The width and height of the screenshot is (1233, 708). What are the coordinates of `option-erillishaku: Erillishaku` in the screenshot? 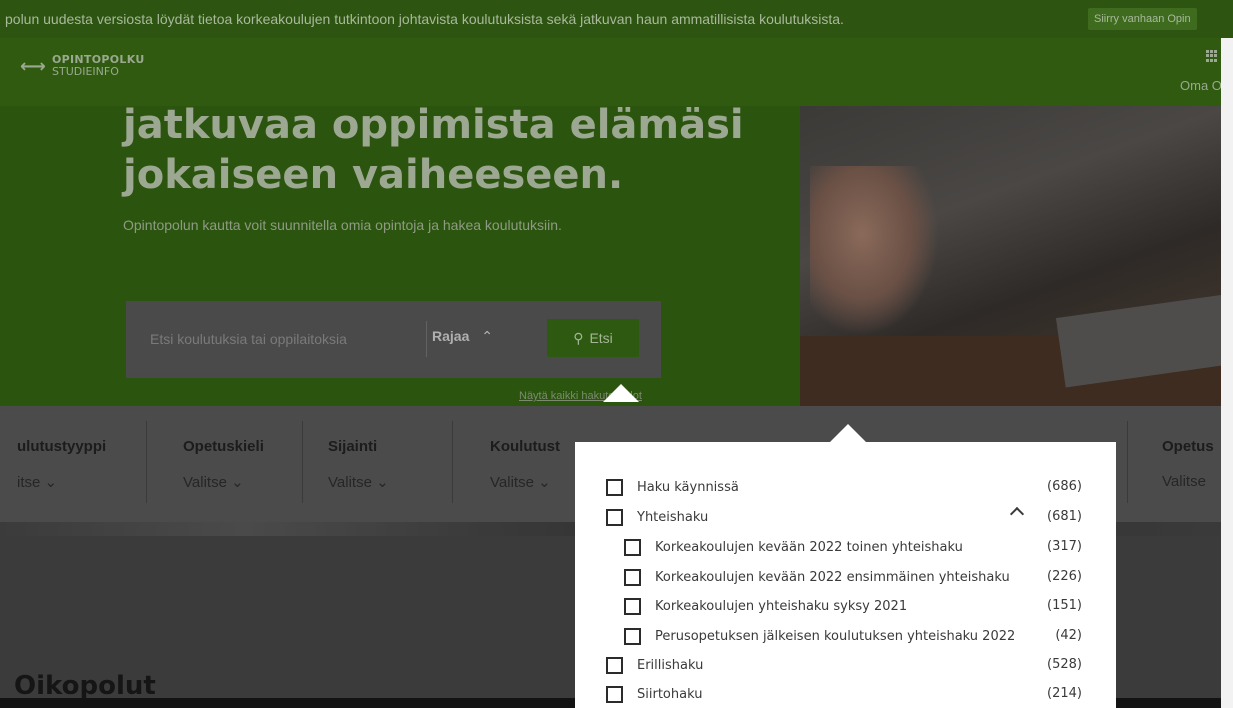 It's located at (654, 665).